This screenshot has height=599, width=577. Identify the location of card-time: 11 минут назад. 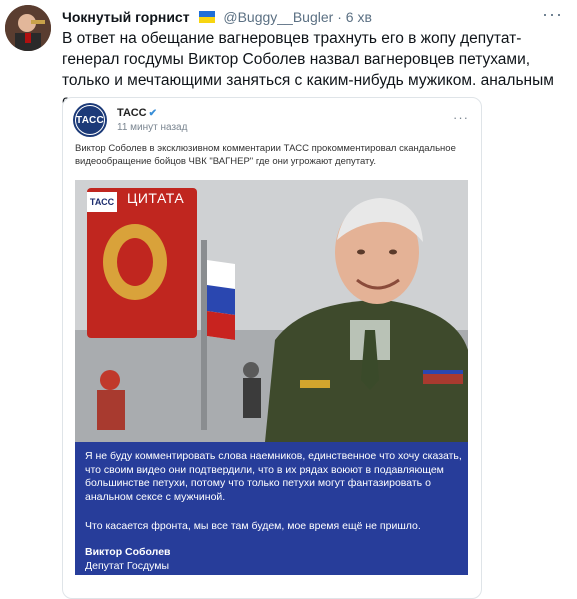
(152, 127).